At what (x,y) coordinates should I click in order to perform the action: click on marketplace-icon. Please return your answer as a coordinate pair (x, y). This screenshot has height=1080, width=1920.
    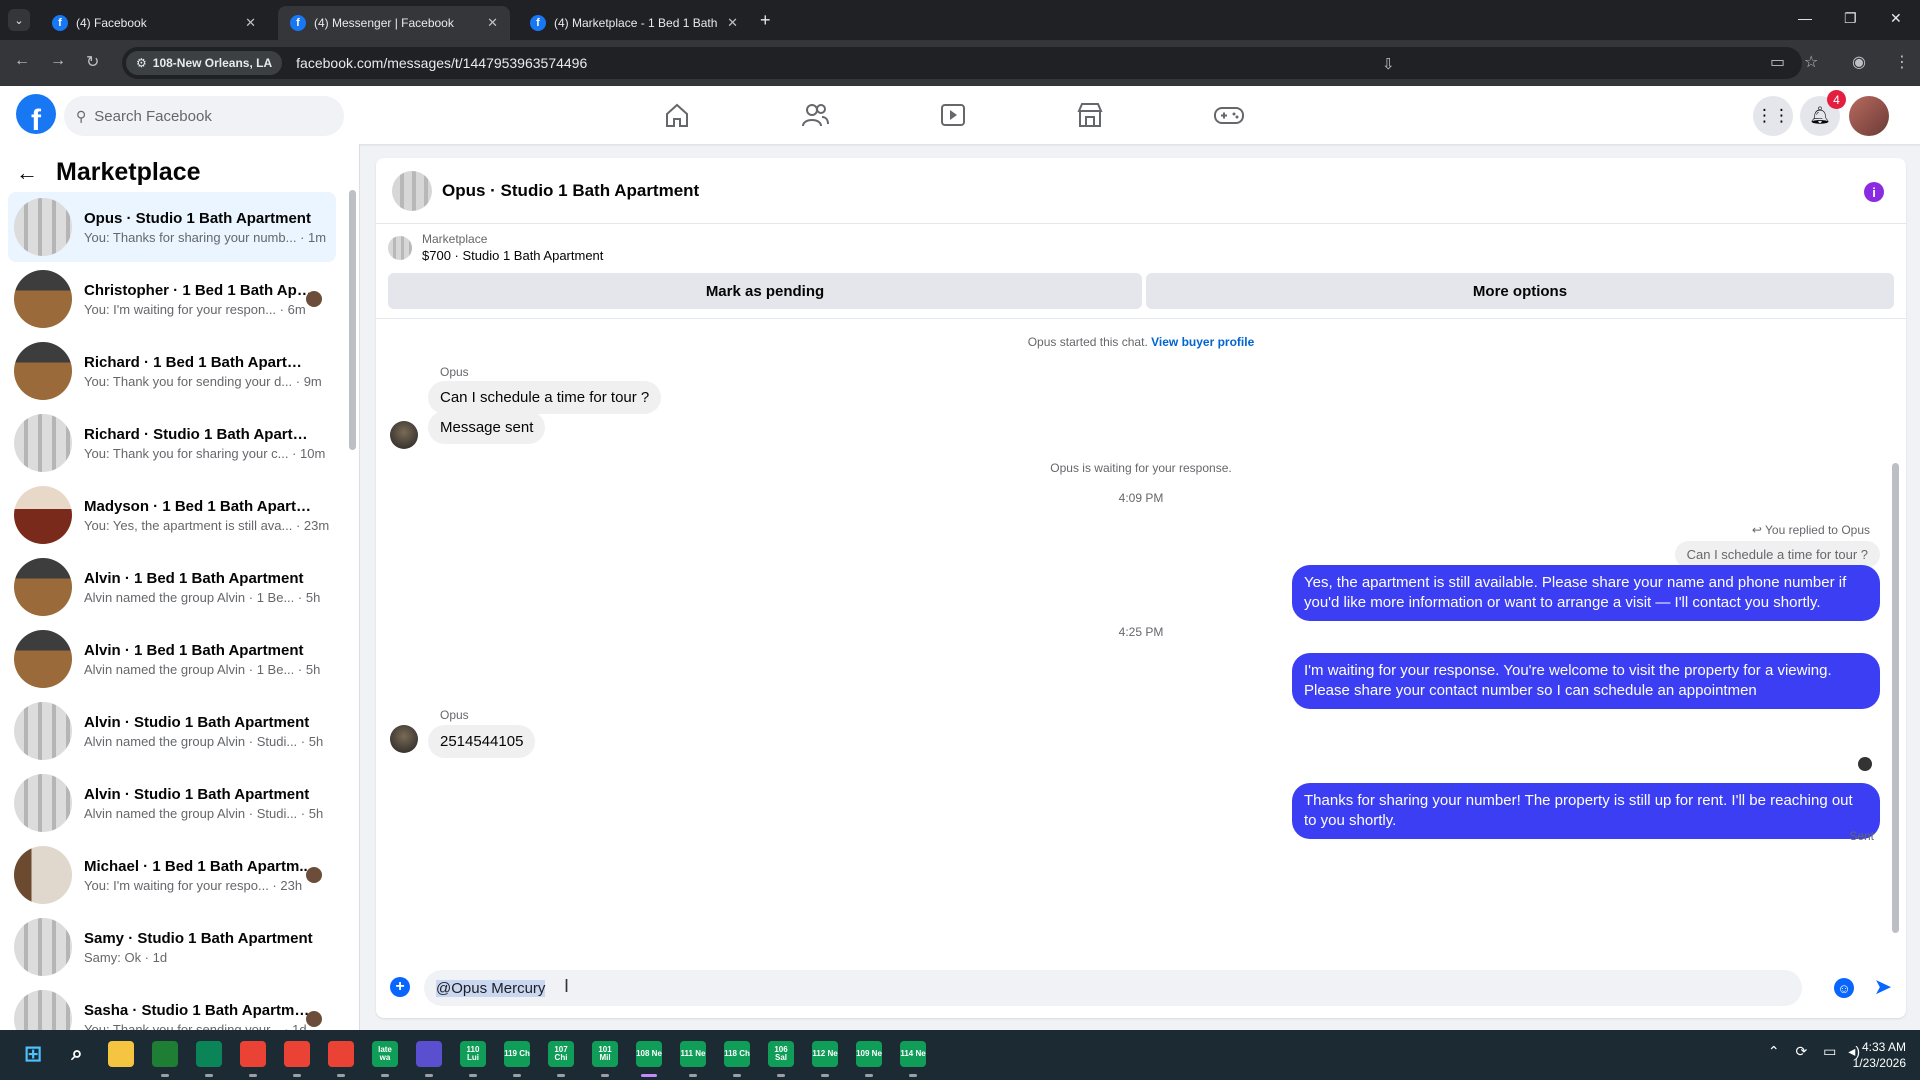
    Looking at the image, I should click on (1090, 115).